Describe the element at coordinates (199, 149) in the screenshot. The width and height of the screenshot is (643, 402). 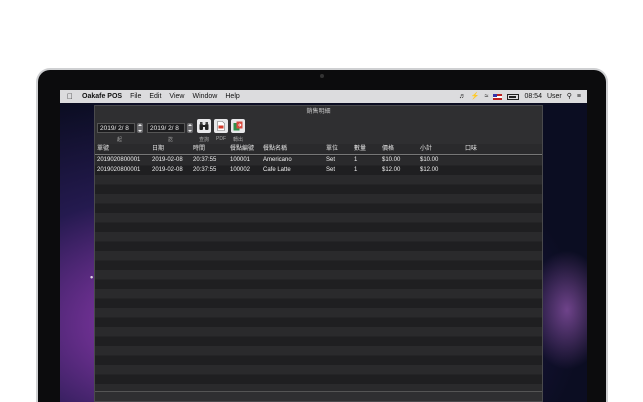
I see `col-time: 時間` at that location.